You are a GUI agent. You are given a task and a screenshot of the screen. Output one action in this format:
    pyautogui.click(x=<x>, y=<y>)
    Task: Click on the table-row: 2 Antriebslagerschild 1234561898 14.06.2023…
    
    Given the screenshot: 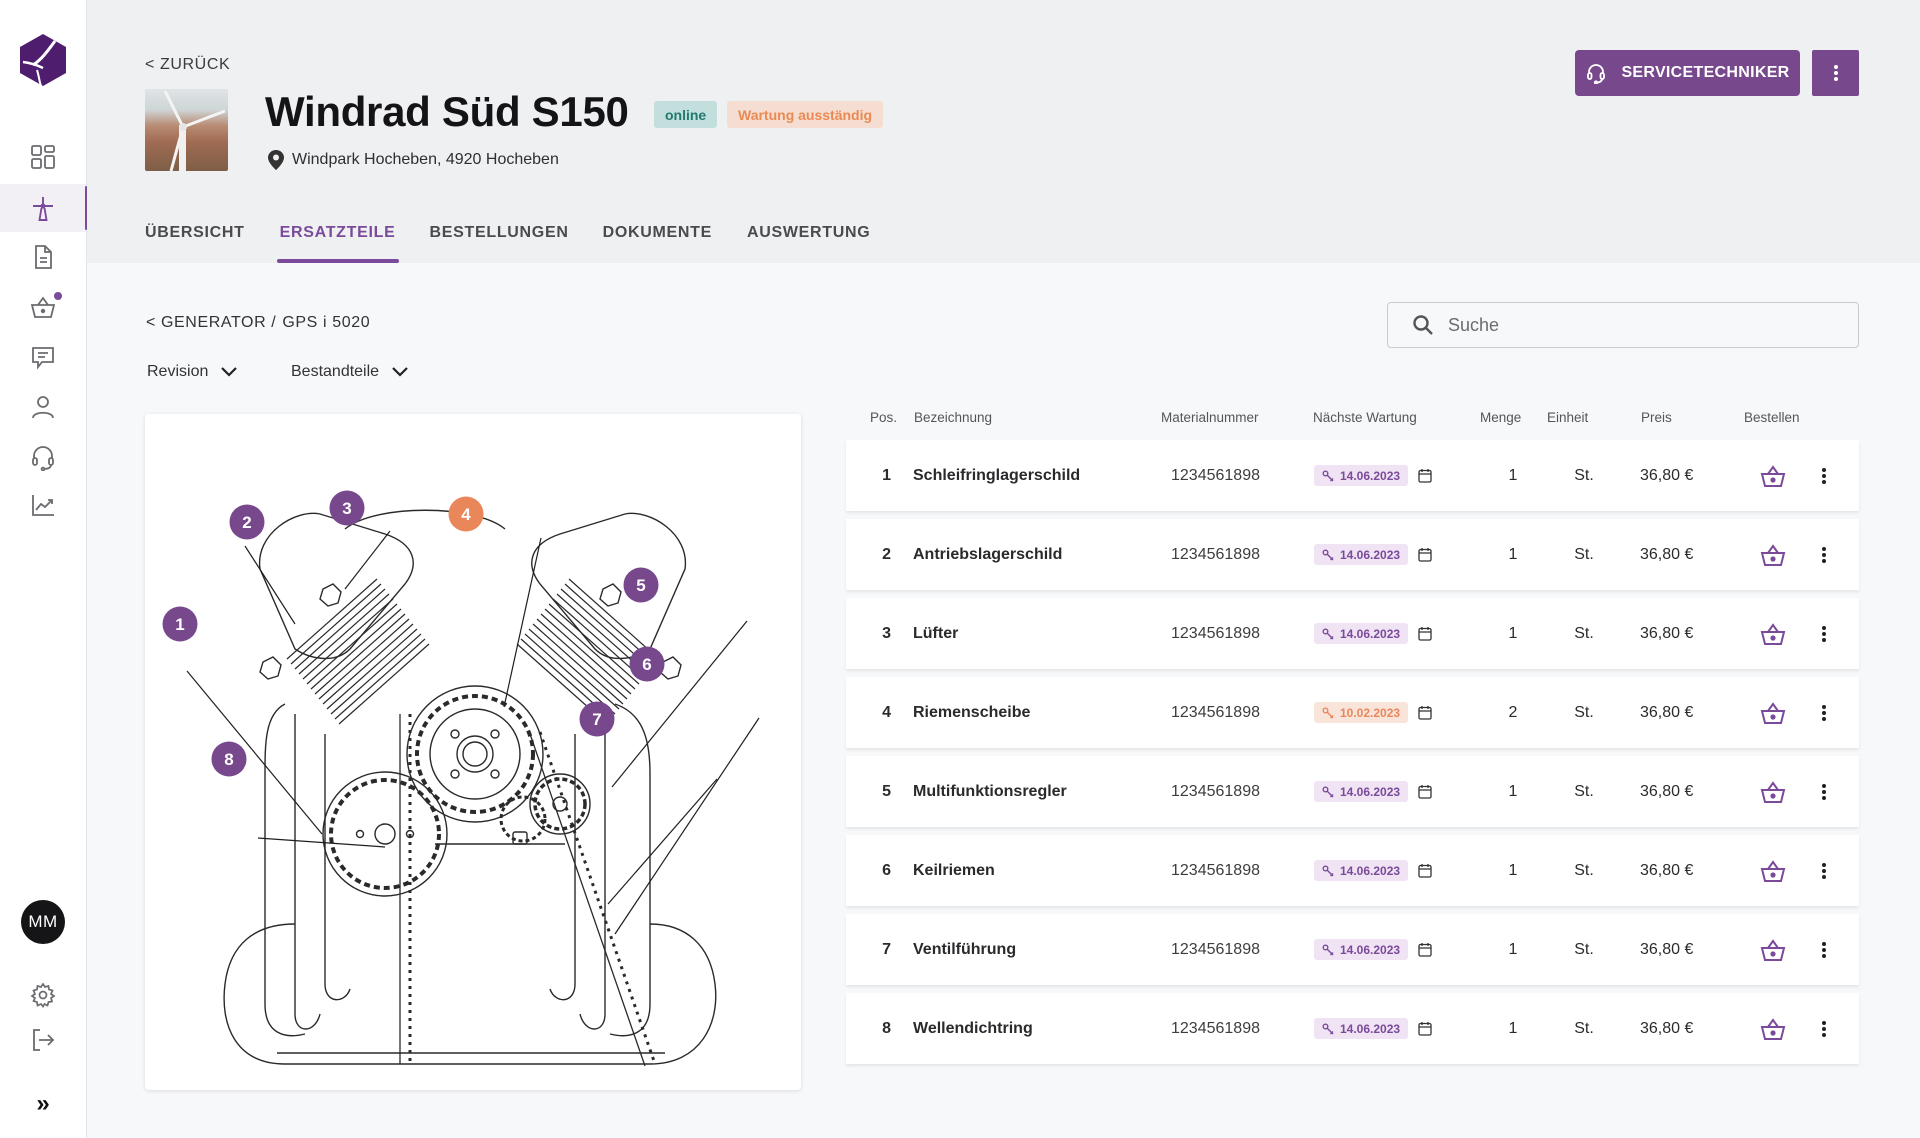 What is the action you would take?
    pyautogui.click(x=1352, y=554)
    